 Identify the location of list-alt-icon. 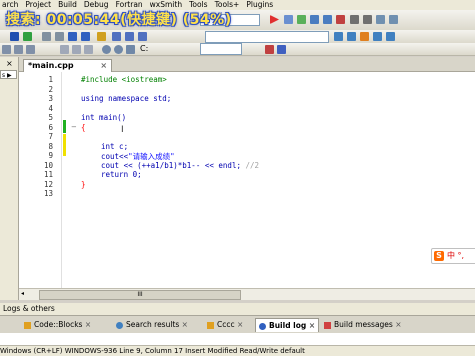
(18, 49).